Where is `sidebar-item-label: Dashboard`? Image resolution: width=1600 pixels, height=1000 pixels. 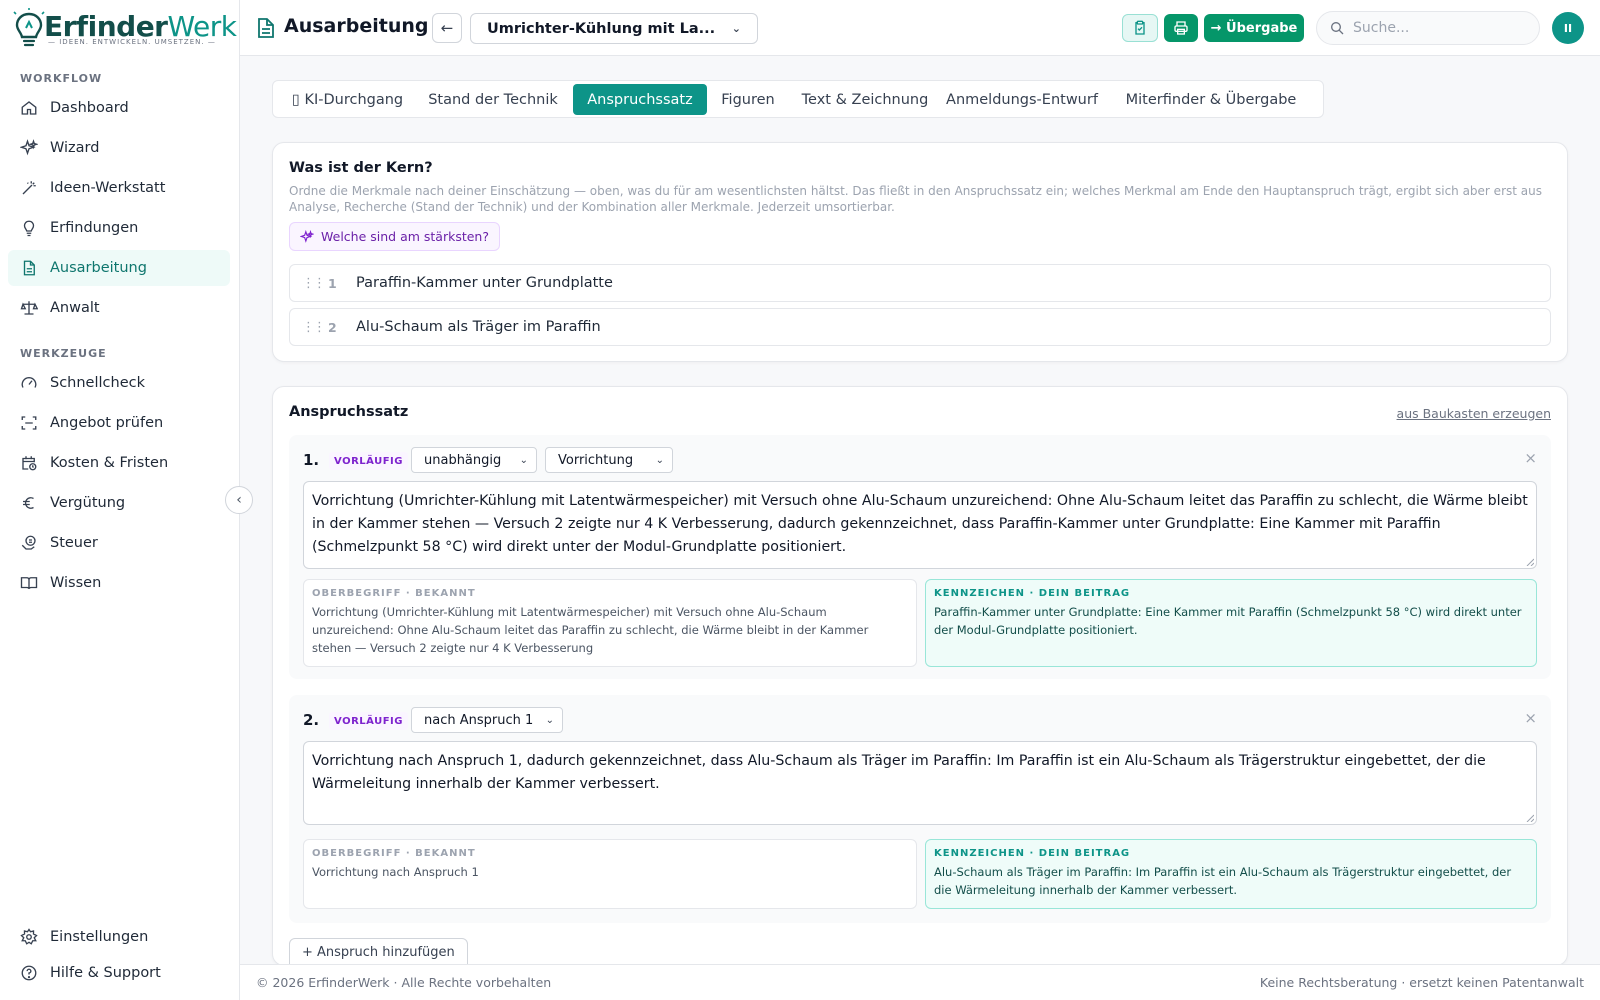
sidebar-item-label: Dashboard is located at coordinates (89, 108).